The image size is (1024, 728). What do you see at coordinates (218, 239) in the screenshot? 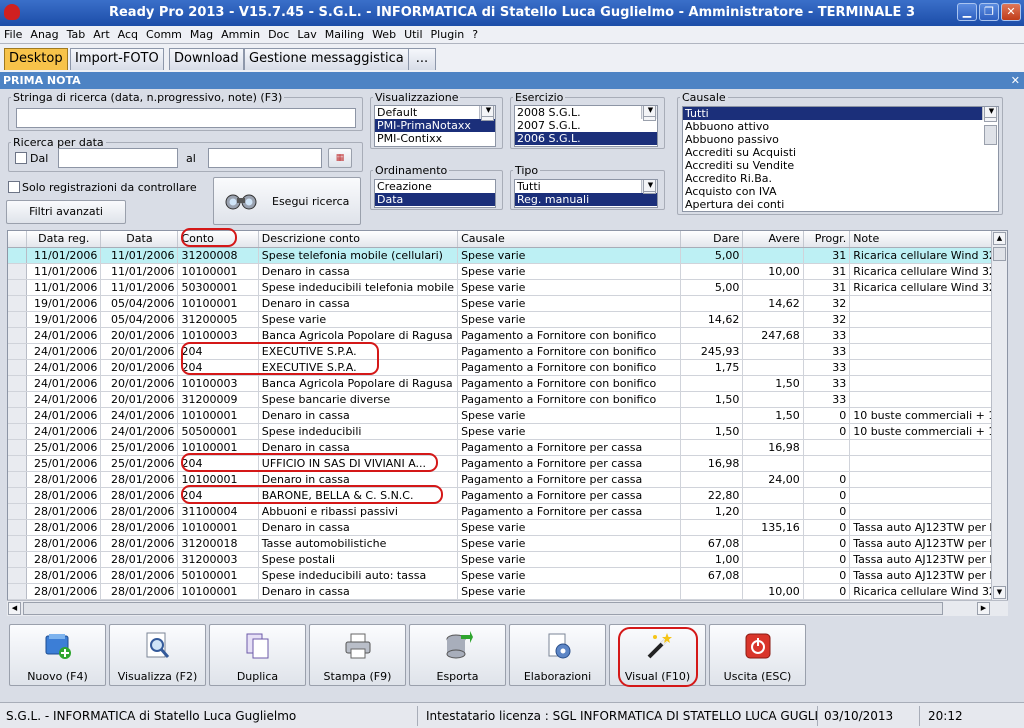
I see `col-header-conto: Conto` at bounding box center [218, 239].